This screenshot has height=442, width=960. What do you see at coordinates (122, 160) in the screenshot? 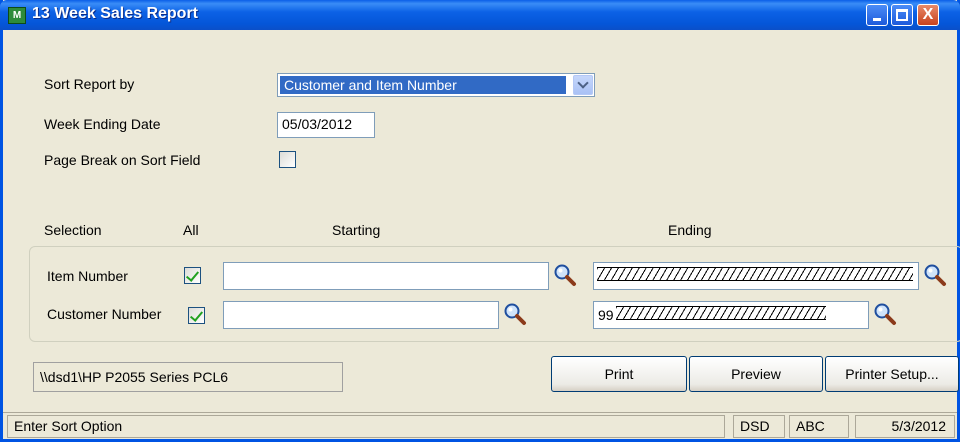
I see `page-break-label: Page Break on Sort Field` at bounding box center [122, 160].